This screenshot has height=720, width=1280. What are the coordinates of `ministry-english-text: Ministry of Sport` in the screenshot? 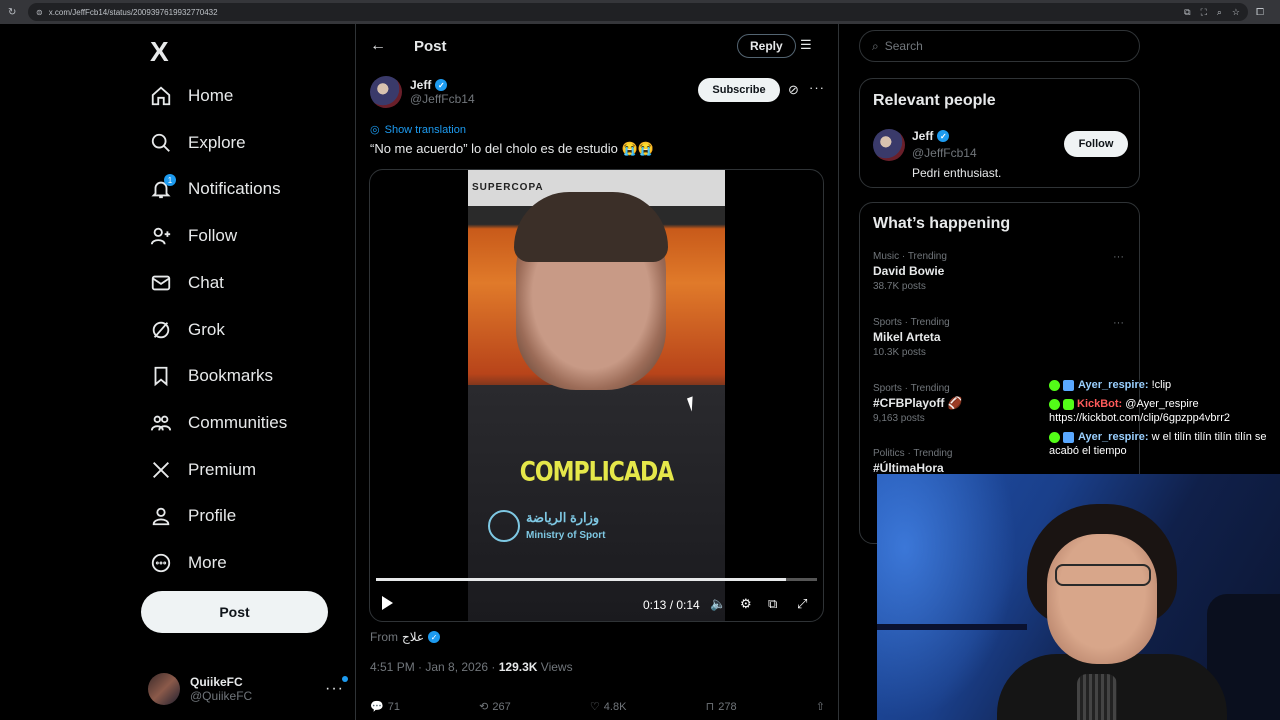 It's located at (566, 535).